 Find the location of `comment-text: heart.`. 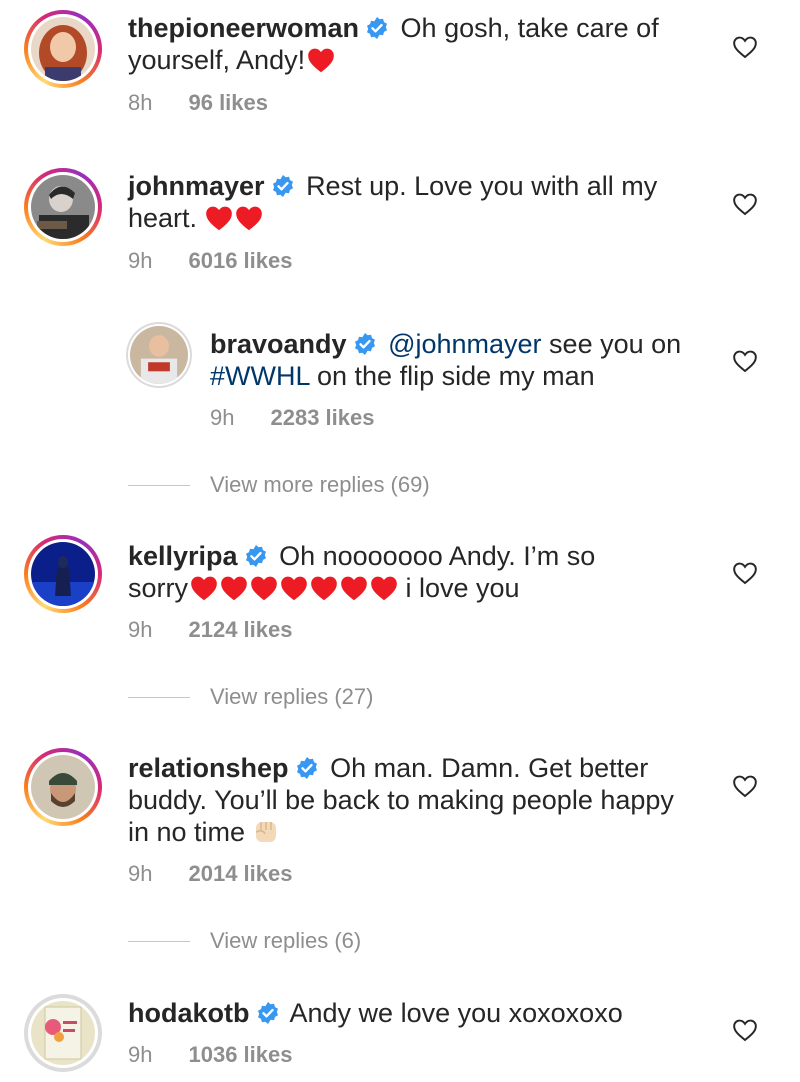

comment-text: heart. is located at coordinates (163, 218).